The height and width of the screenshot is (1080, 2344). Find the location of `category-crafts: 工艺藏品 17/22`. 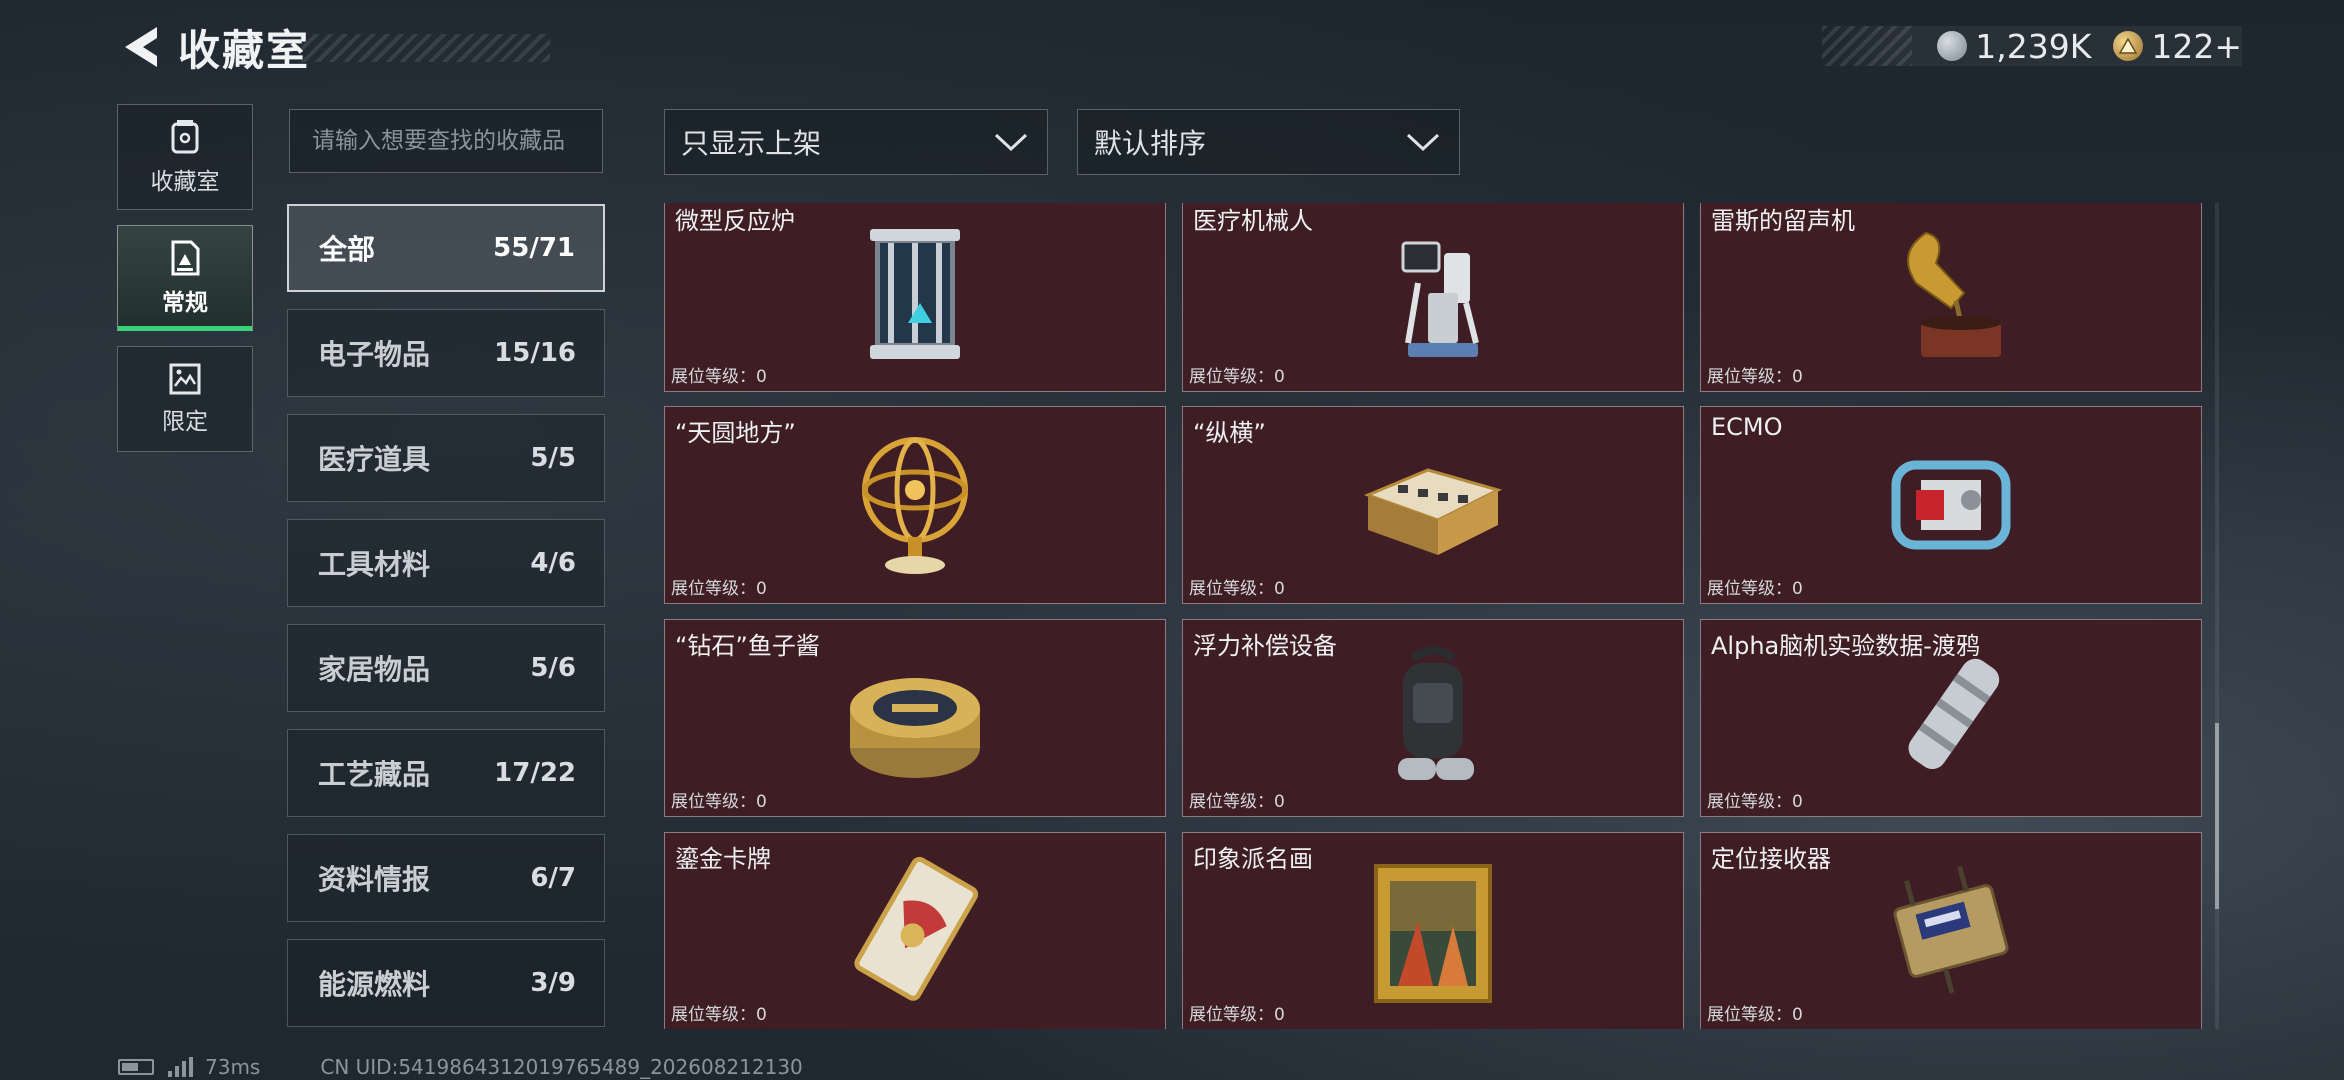

category-crafts: 工艺藏品 17/22 is located at coordinates (446, 773).